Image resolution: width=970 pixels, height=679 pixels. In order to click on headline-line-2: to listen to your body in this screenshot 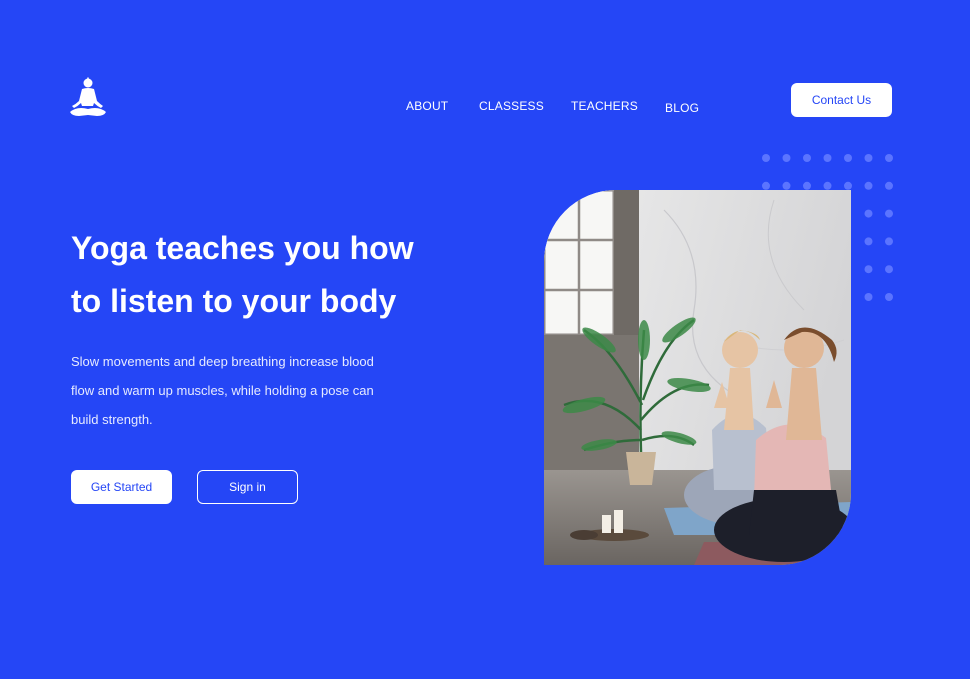, I will do `click(234, 301)`.